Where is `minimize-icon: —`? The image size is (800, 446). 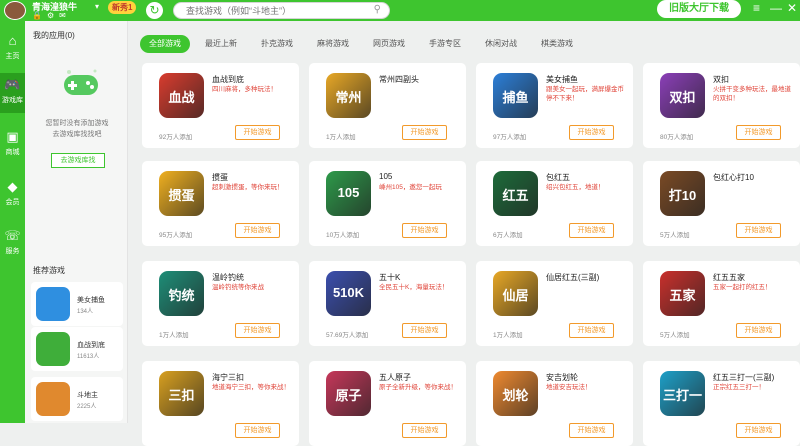
minimize-icon: — is located at coordinates (776, 8).